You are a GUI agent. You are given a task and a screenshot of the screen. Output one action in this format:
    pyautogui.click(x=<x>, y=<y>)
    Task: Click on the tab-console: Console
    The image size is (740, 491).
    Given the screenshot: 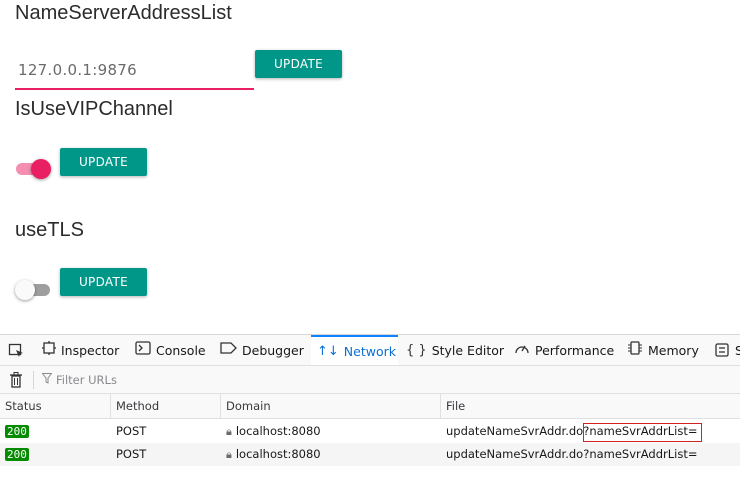 What is the action you would take?
    pyautogui.click(x=170, y=350)
    